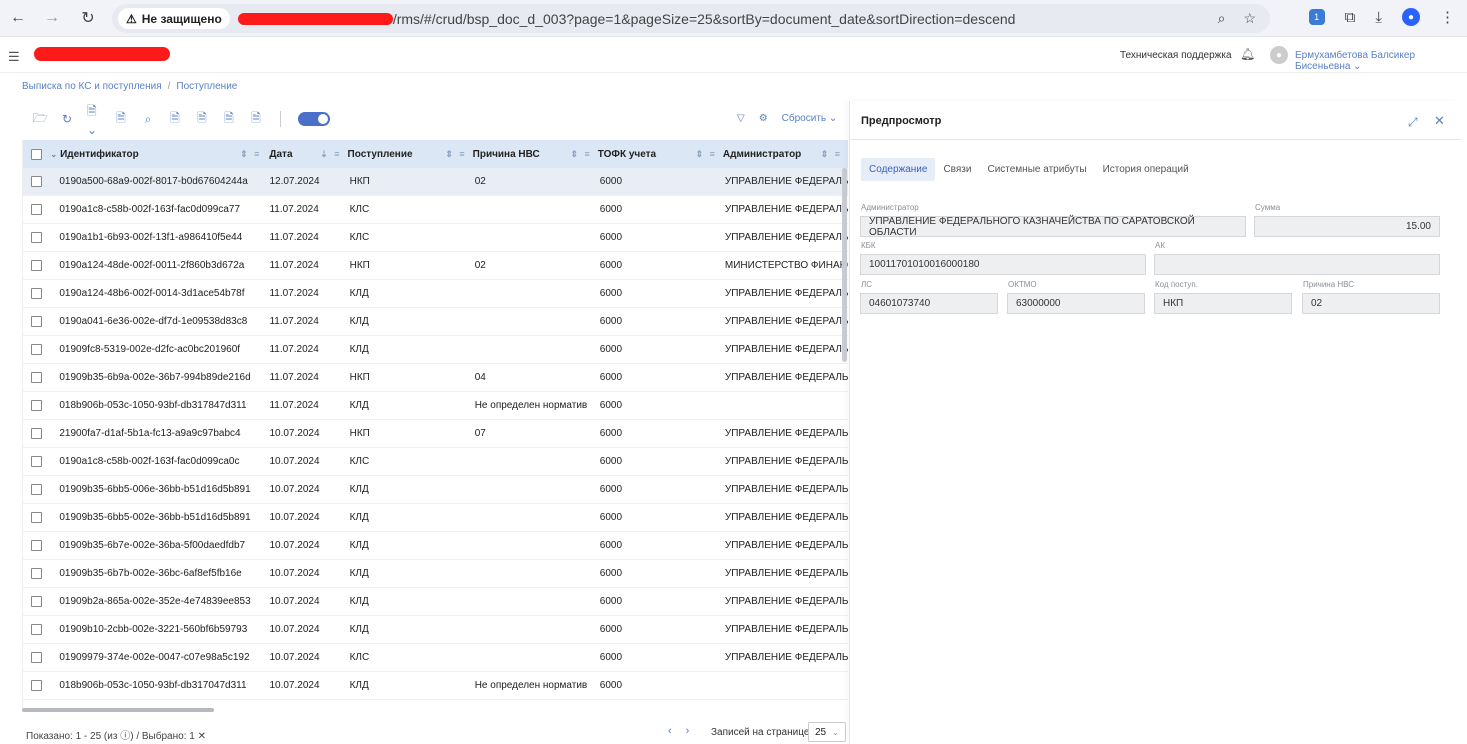 Image resolution: width=1467 pixels, height=744 pixels. Describe the element at coordinates (929, 303) in the screenshot. I see `ls-field: 04601073740` at that location.